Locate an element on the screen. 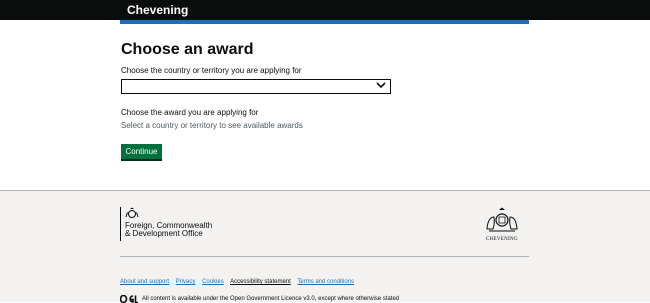 The width and height of the screenshot is (650, 303). footer-link-privacy: Privacy is located at coordinates (186, 282).